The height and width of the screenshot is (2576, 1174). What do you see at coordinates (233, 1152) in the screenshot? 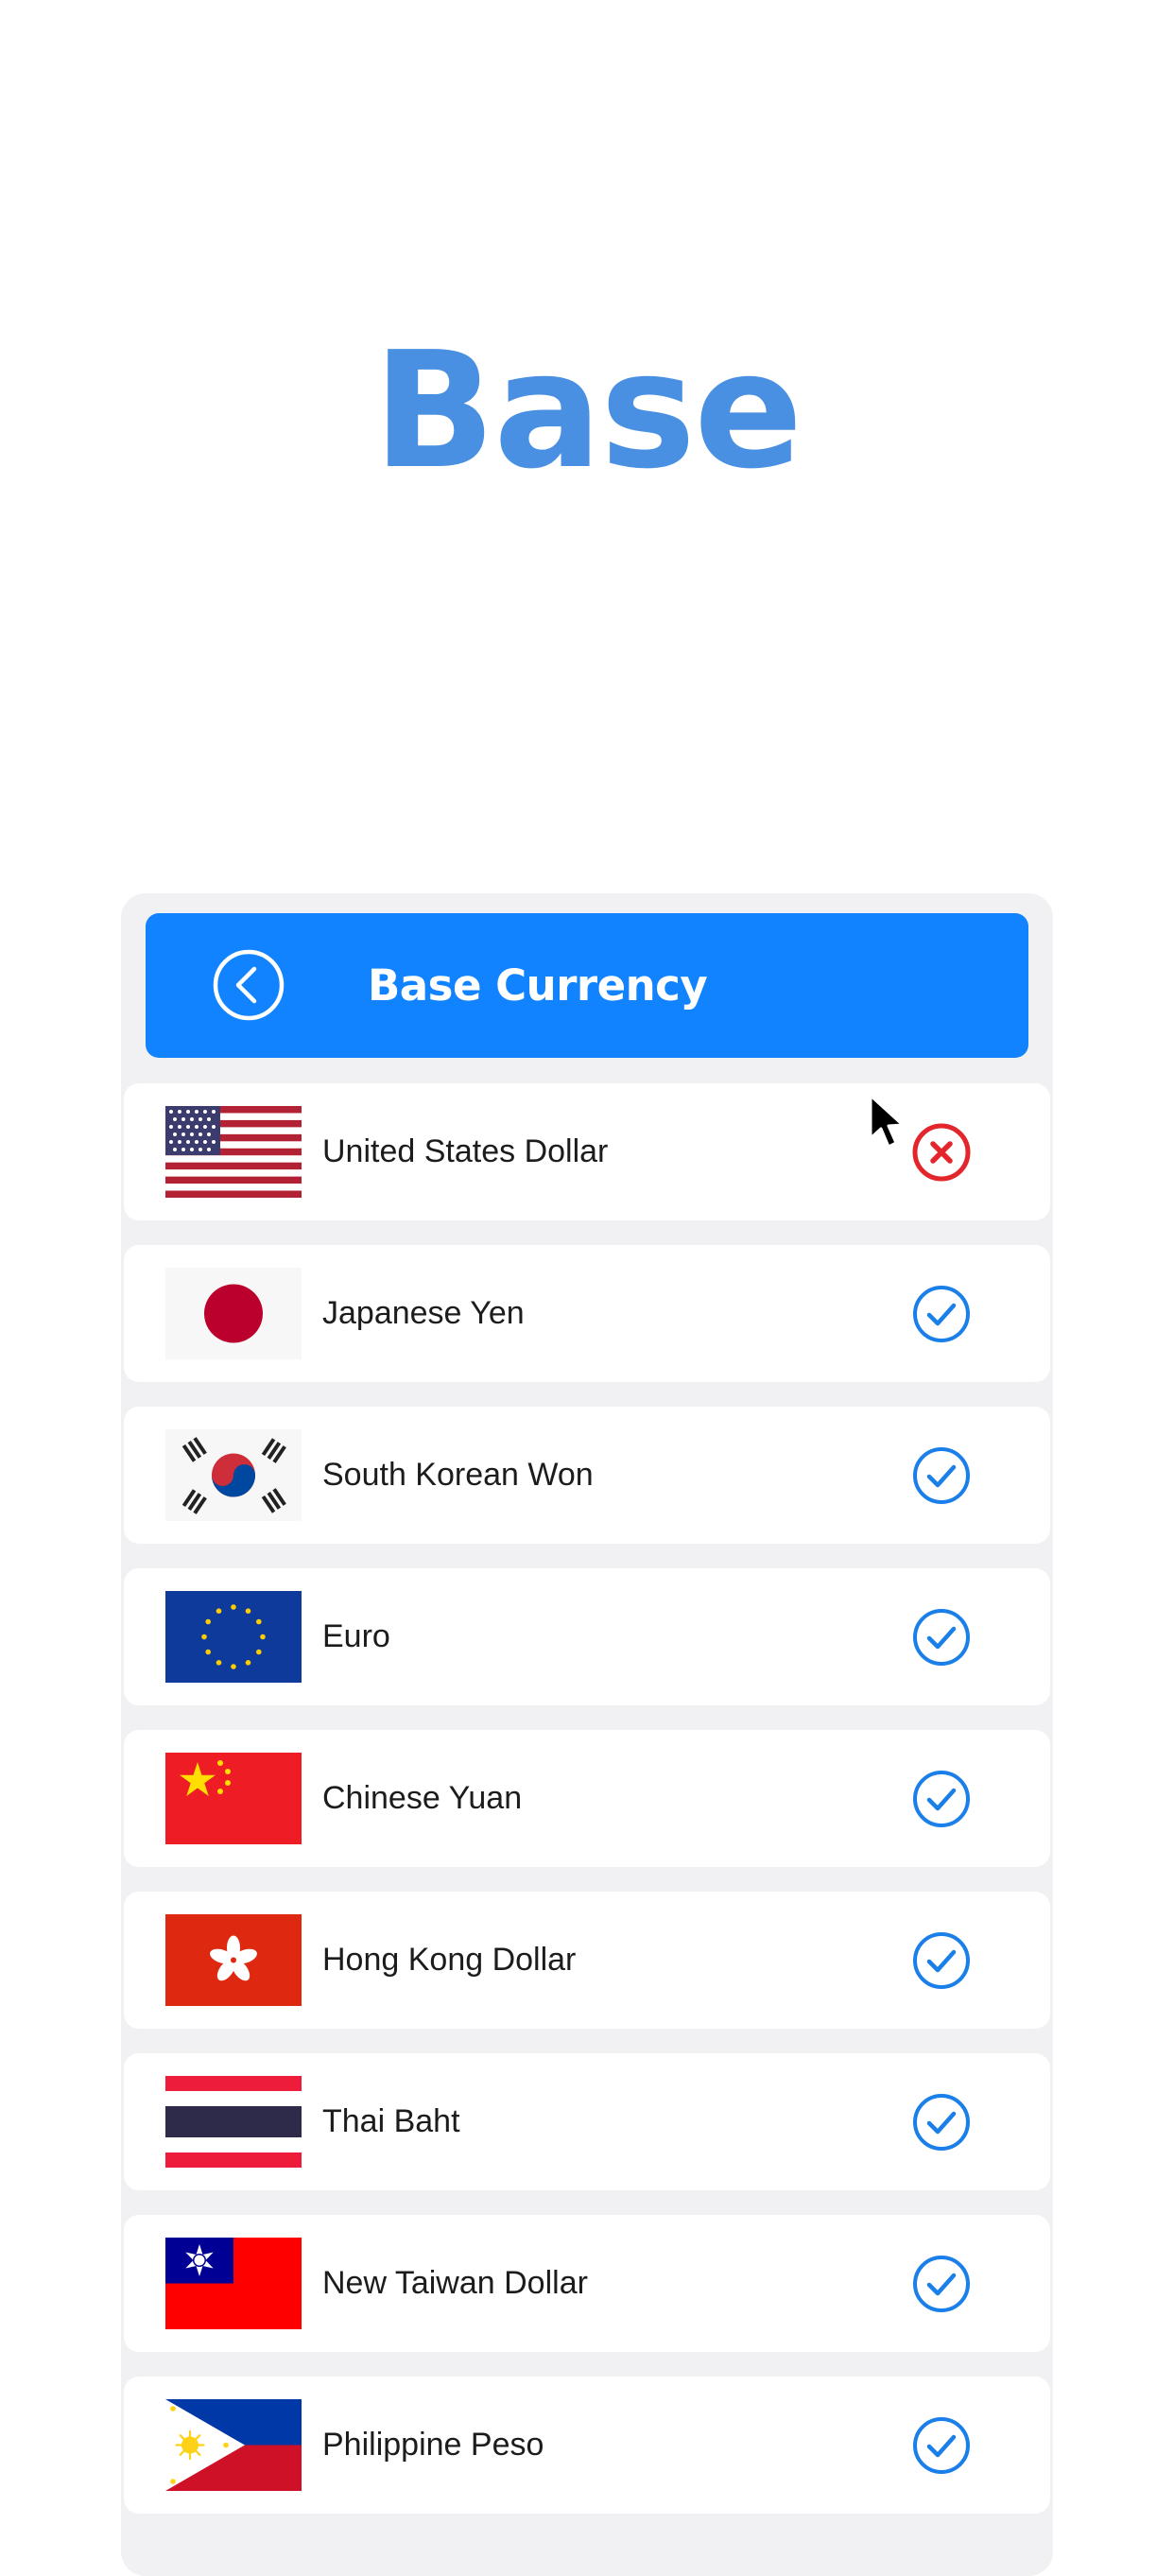
I see `us-flag-icon` at bounding box center [233, 1152].